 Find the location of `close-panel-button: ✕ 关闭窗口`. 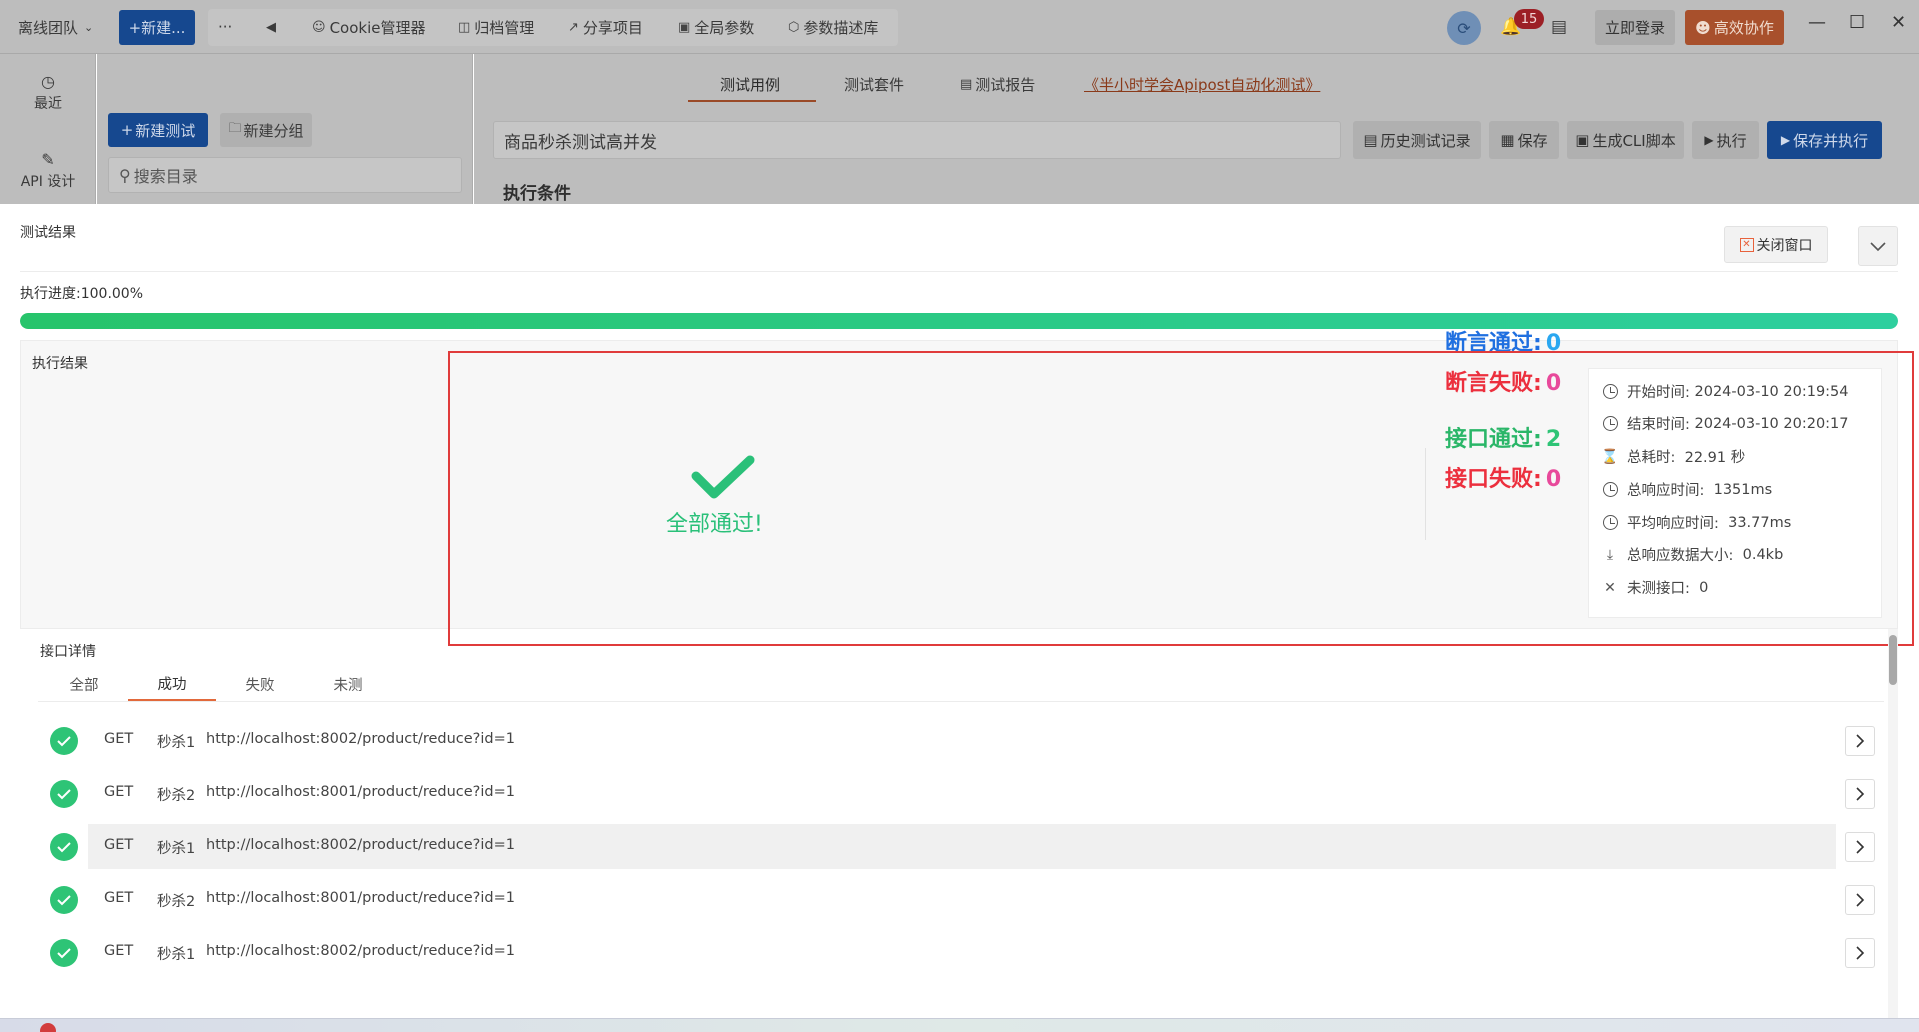

close-panel-button: ✕ 关闭窗口 is located at coordinates (1776, 244).